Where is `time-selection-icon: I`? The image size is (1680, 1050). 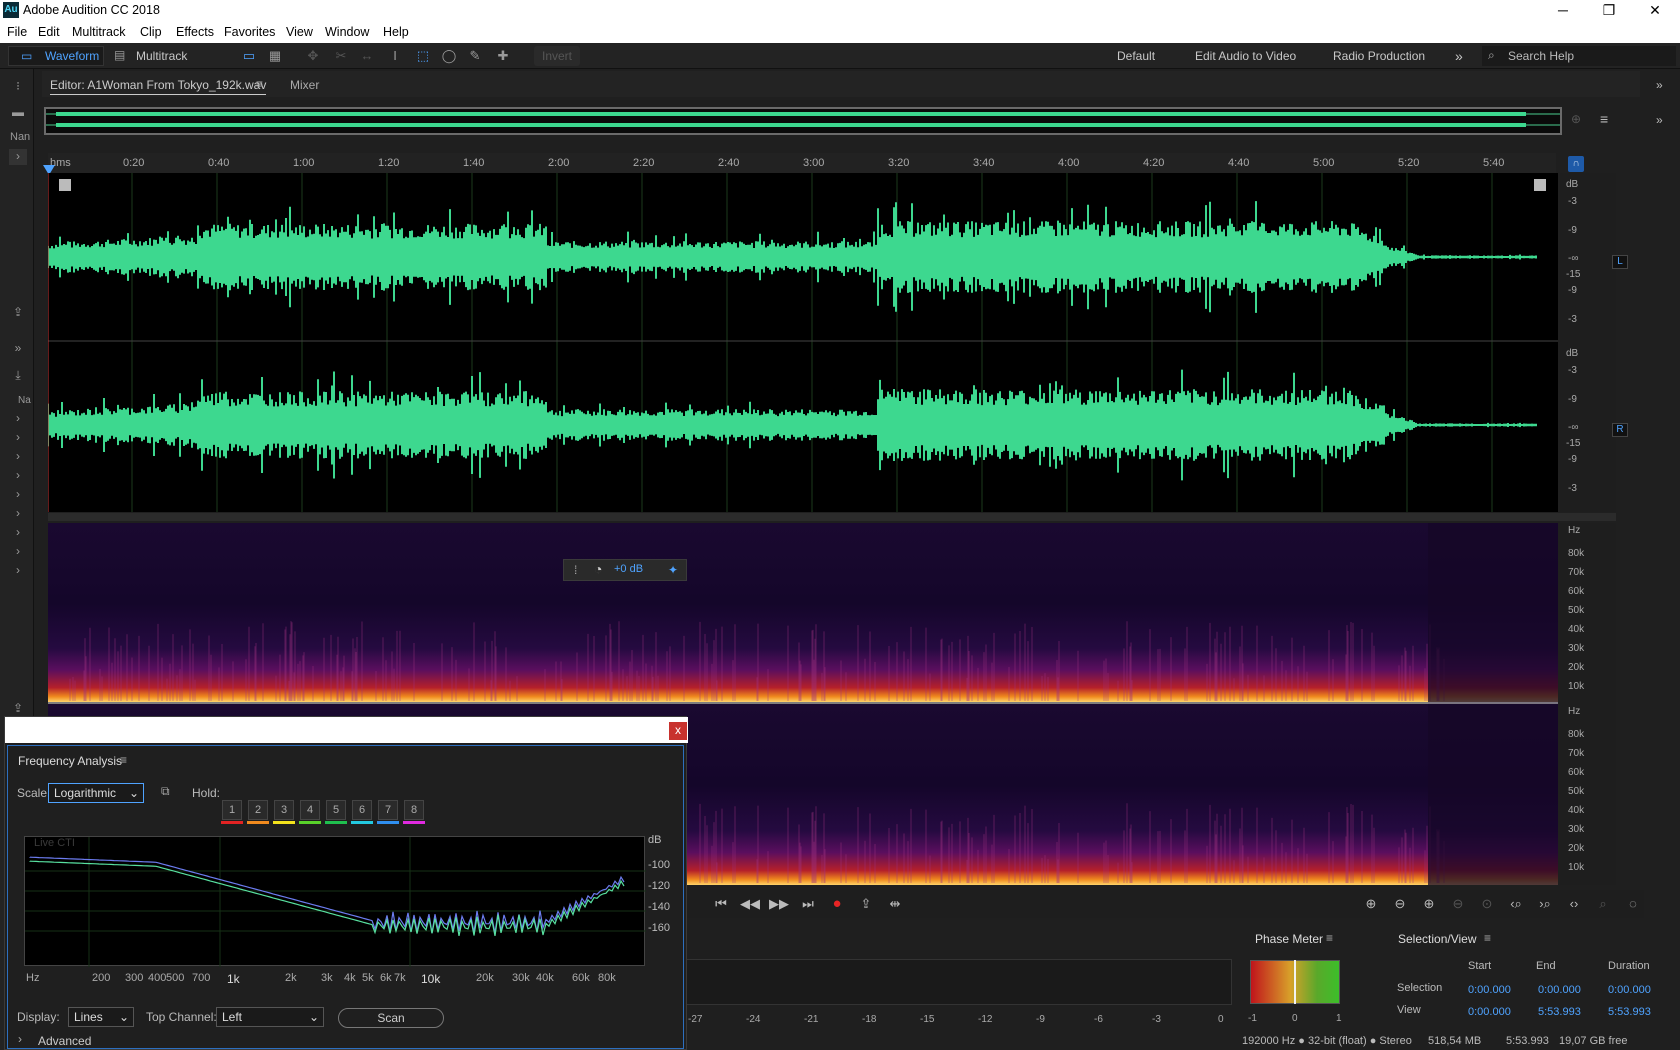 time-selection-icon: I is located at coordinates (395, 56).